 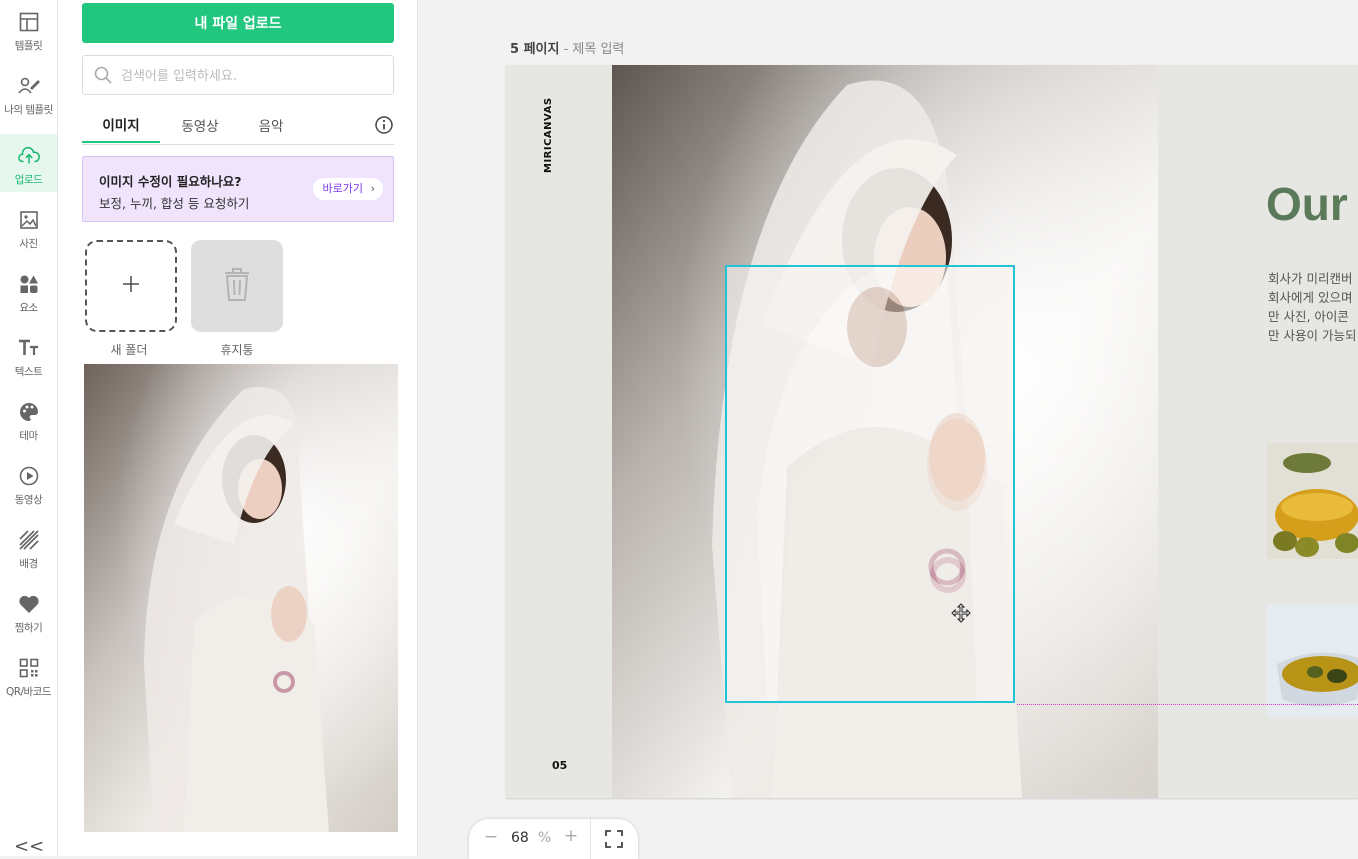 I want to click on my-template-icon, so click(x=28, y=86).